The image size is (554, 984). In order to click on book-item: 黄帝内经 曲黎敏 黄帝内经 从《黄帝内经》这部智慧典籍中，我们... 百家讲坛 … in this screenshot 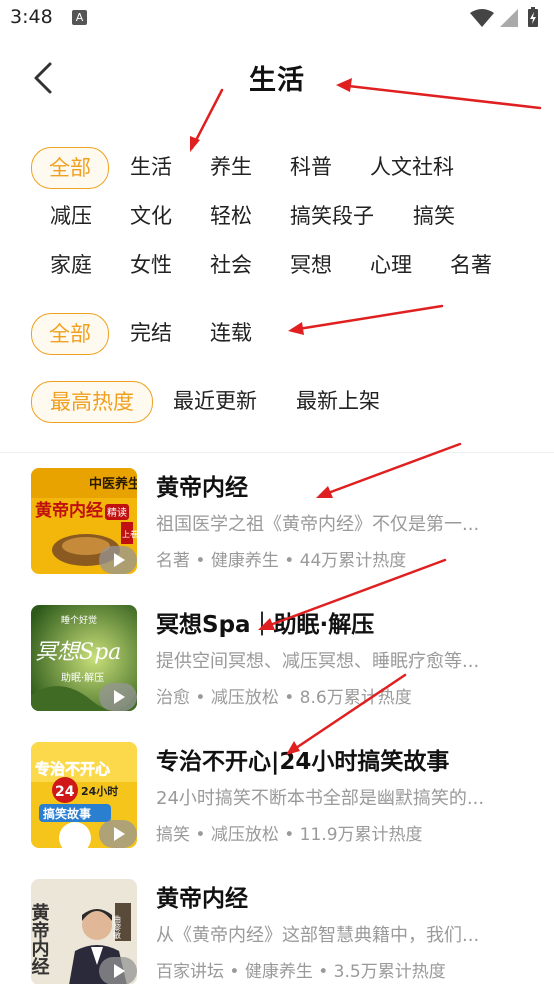, I will do `click(277, 931)`.